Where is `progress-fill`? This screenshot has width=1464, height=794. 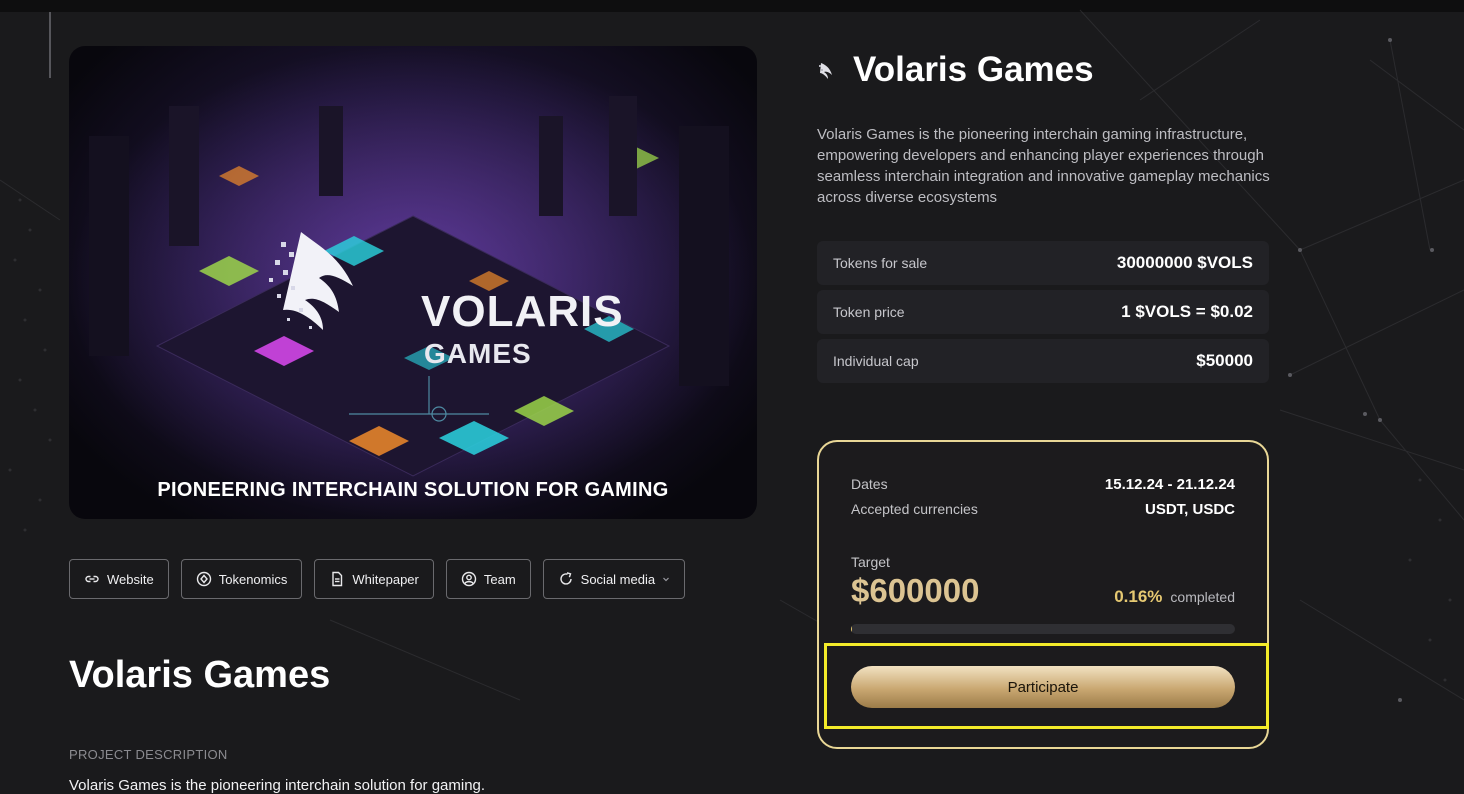 progress-fill is located at coordinates (852, 629).